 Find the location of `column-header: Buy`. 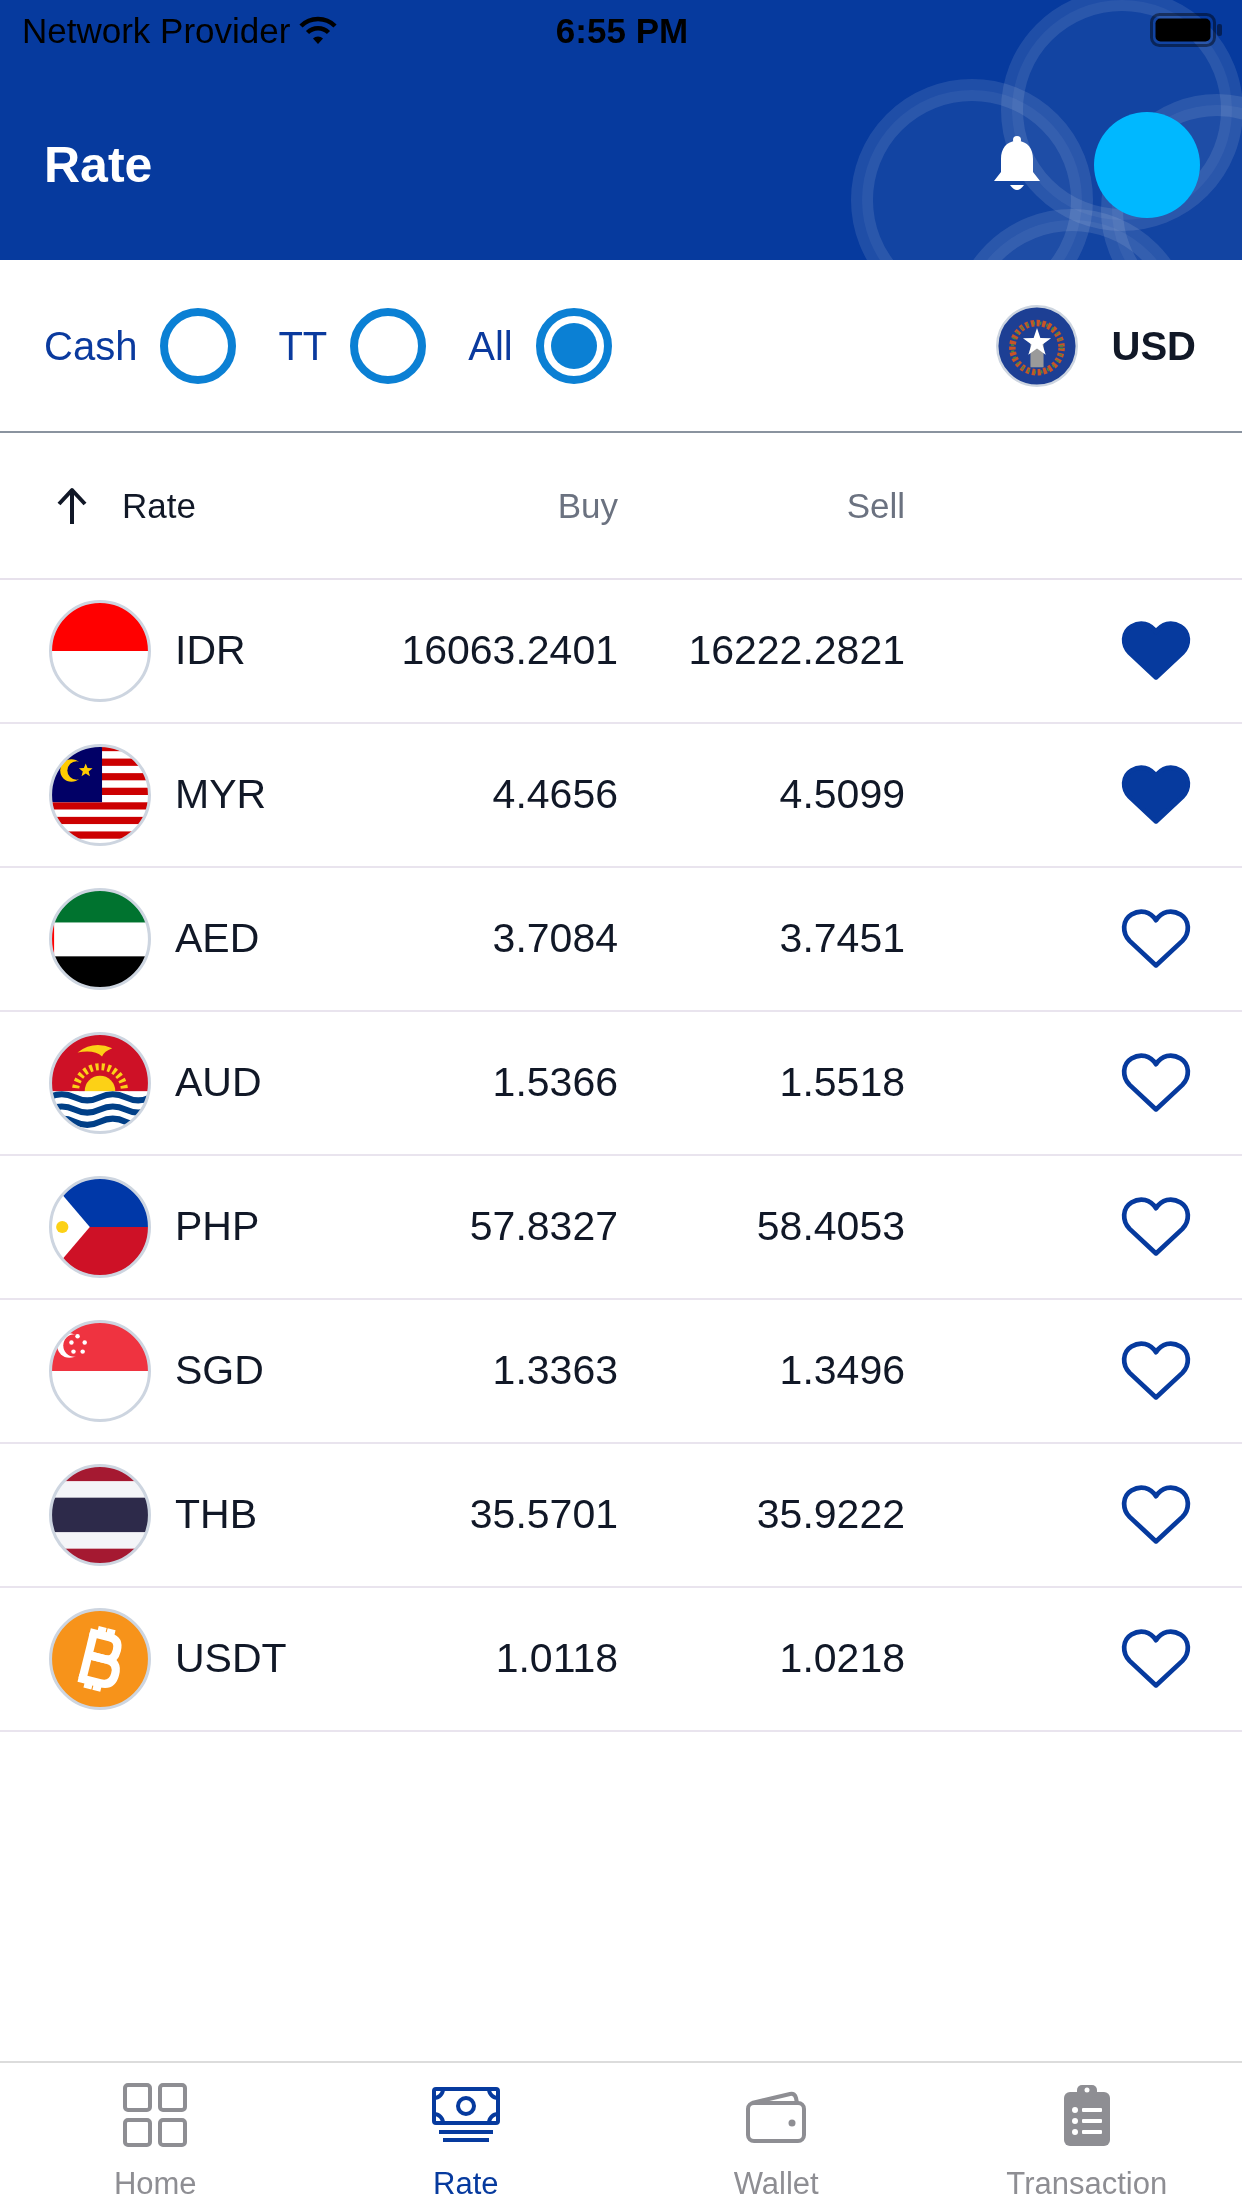

column-header: Buy is located at coordinates (587, 505).